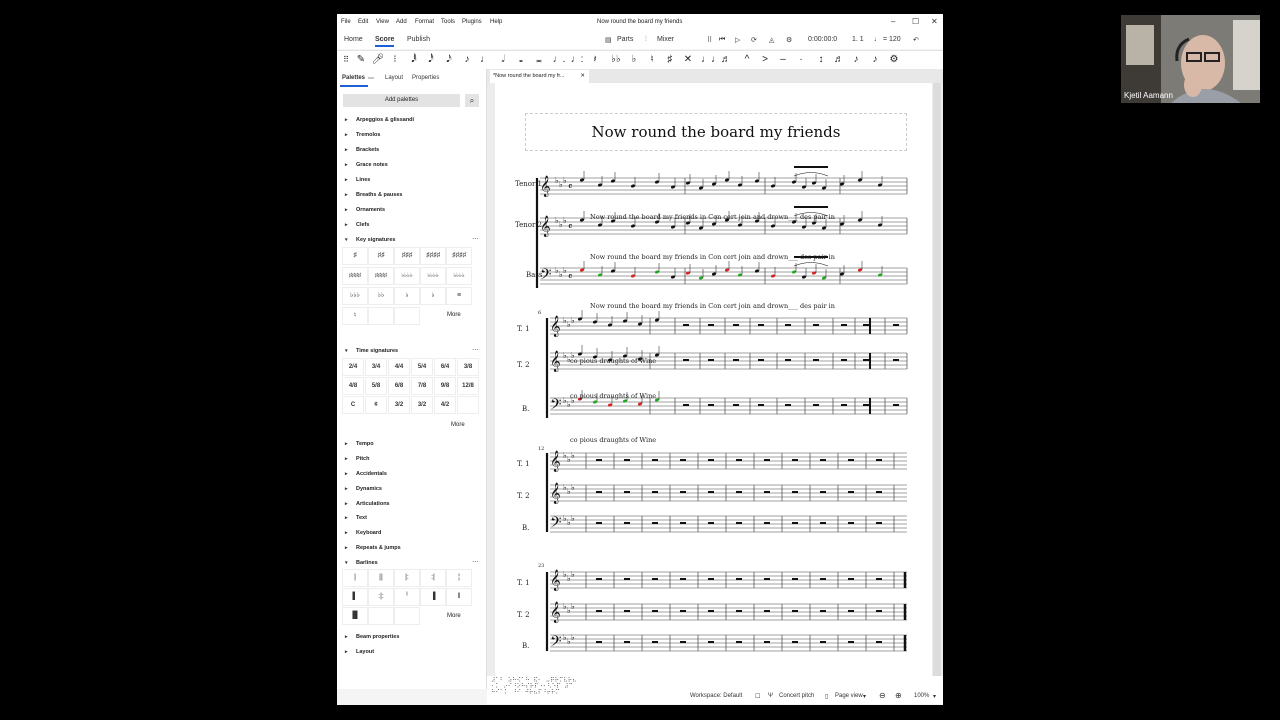 The width and height of the screenshot is (1280, 720). Describe the element at coordinates (934, 696) in the screenshot. I see `chevron-down-icon: ▾` at that location.